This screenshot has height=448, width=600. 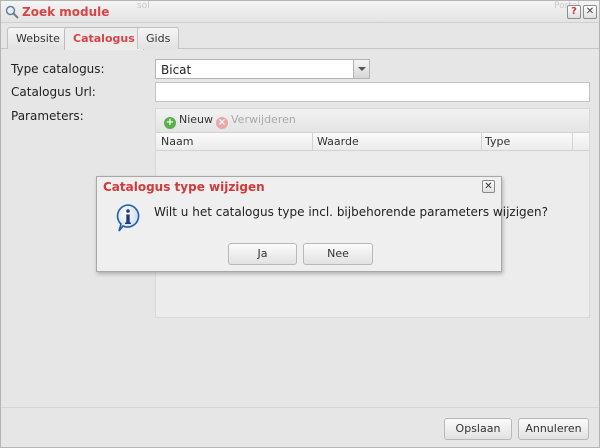 I want to click on grid-header: Naam Waarde Type, so click(x=372, y=142).